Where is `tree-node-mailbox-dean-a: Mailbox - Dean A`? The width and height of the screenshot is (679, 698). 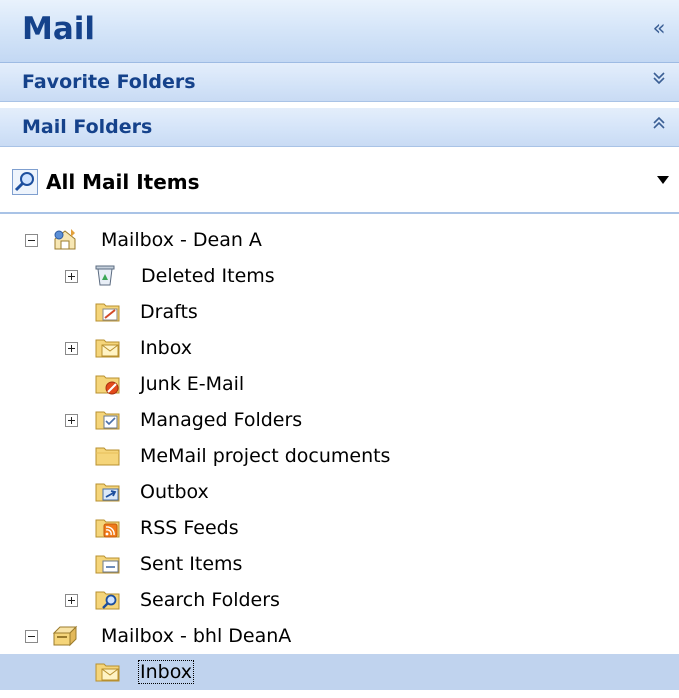 tree-node-mailbox-dean-a: Mailbox - Dean A is located at coordinates (339, 240).